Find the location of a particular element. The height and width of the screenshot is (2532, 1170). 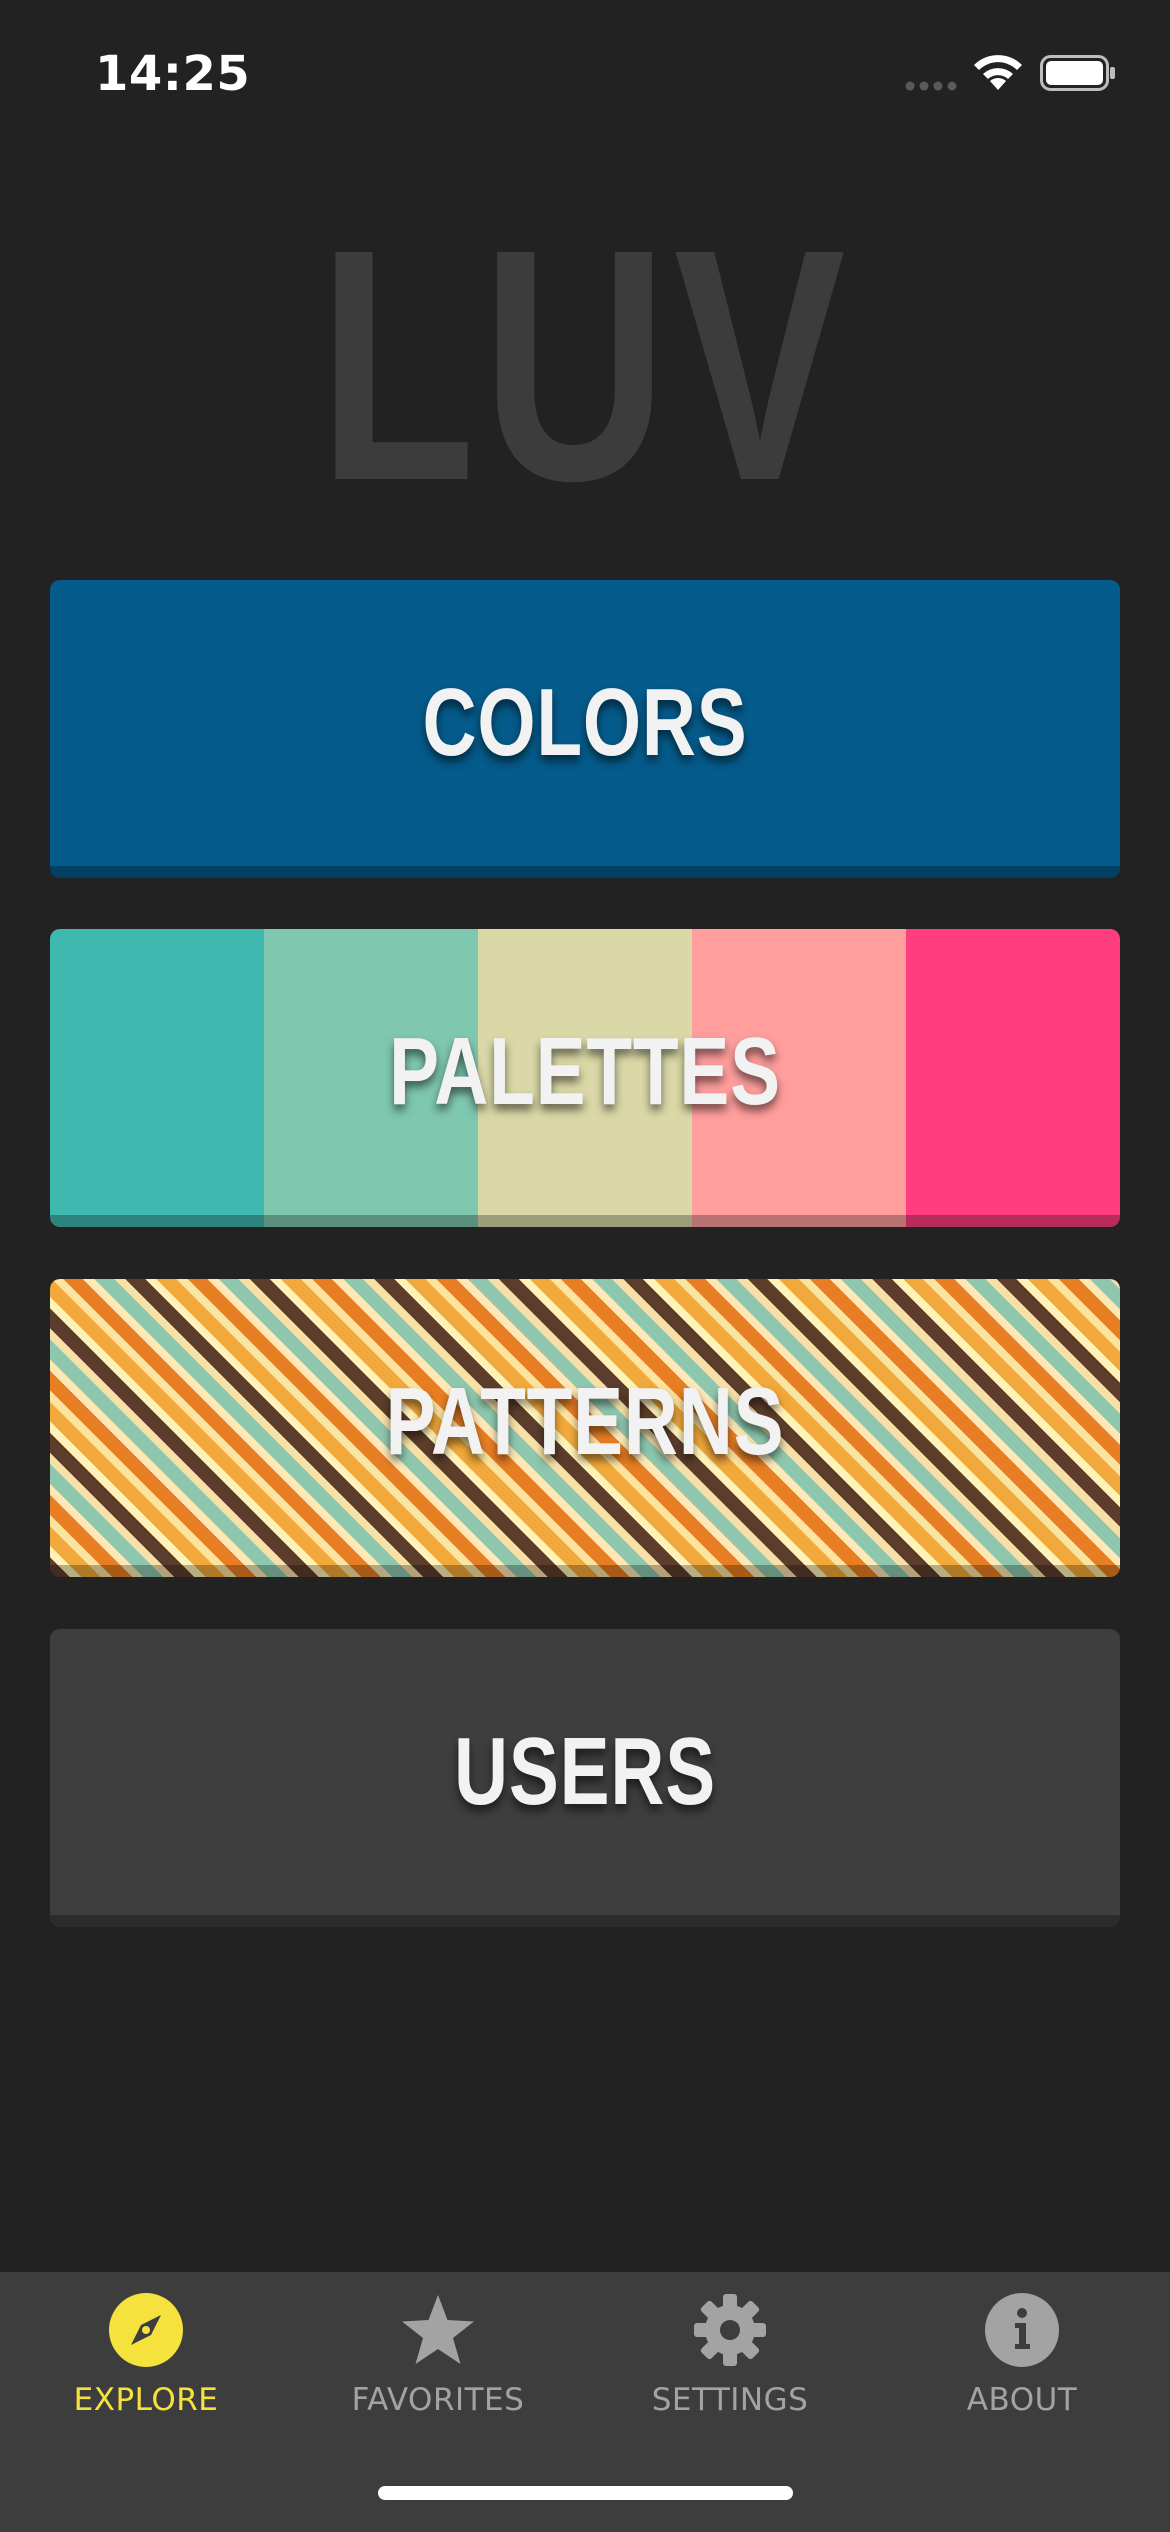

tab-about-label: ABOUT is located at coordinates (1022, 2400).